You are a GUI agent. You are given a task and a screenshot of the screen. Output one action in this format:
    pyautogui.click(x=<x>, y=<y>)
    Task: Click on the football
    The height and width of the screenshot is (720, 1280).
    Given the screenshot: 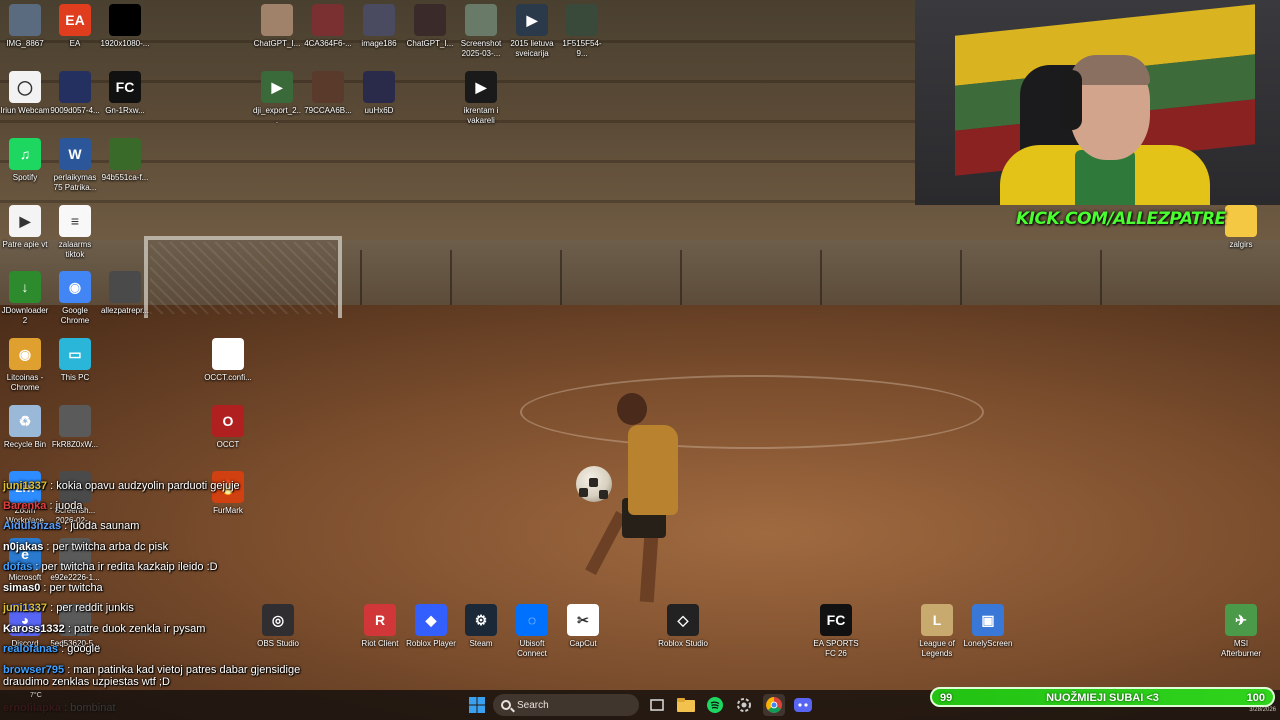 What is the action you would take?
    pyautogui.click(x=594, y=484)
    